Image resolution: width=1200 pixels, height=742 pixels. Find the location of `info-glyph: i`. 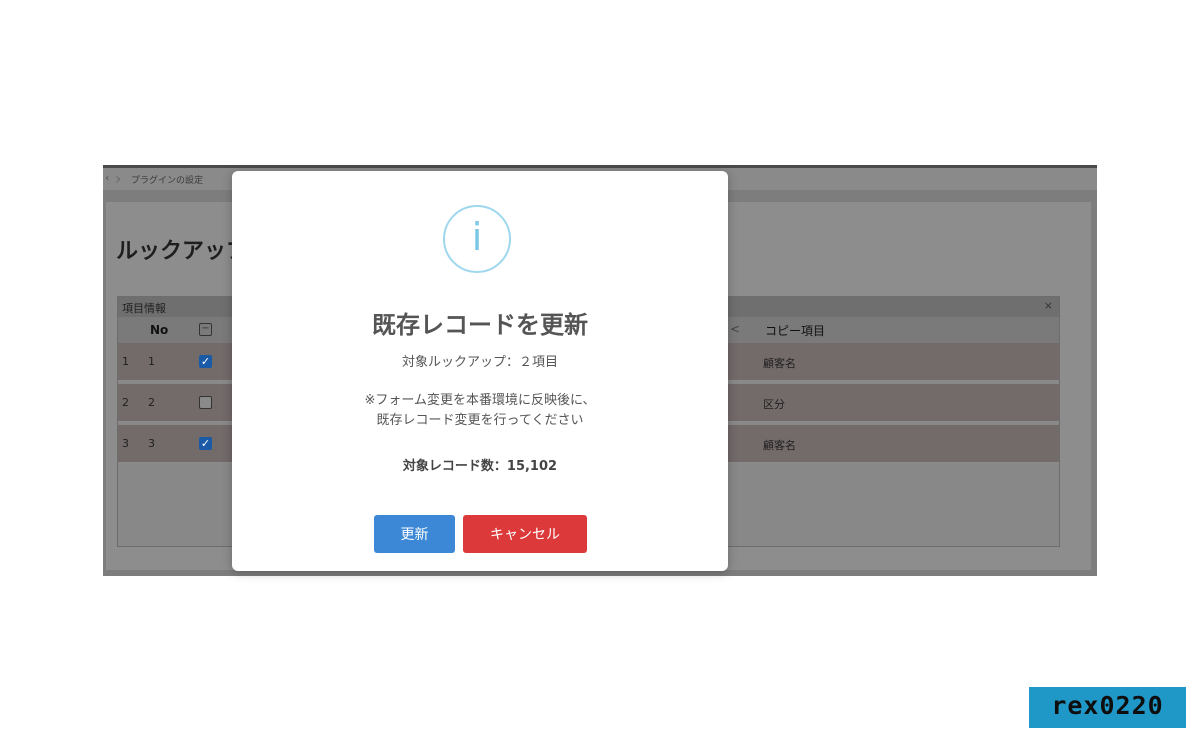

info-glyph: i is located at coordinates (477, 237).